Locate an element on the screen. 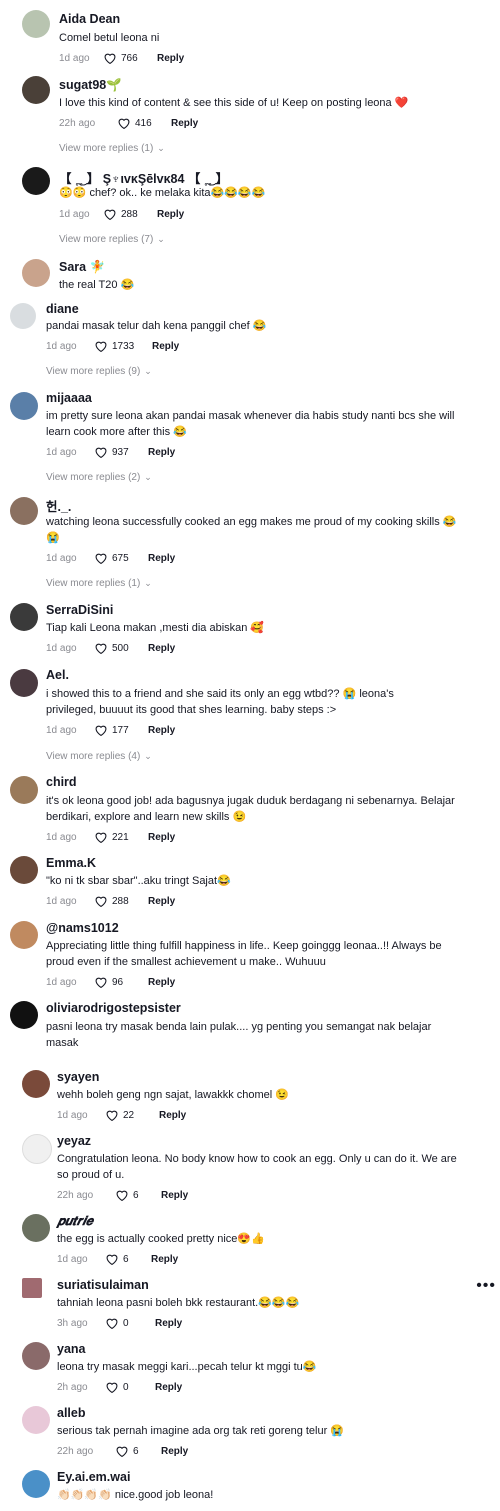  comment-text: the real T20 😂 is located at coordinates (97, 285).